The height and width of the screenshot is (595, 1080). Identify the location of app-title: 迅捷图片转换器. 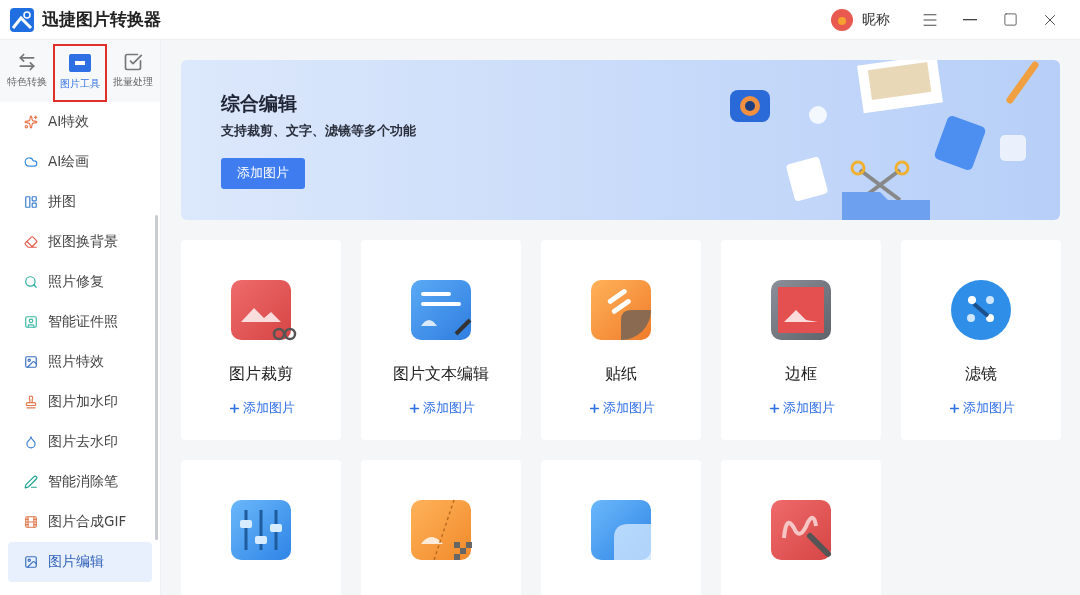
(102, 19).